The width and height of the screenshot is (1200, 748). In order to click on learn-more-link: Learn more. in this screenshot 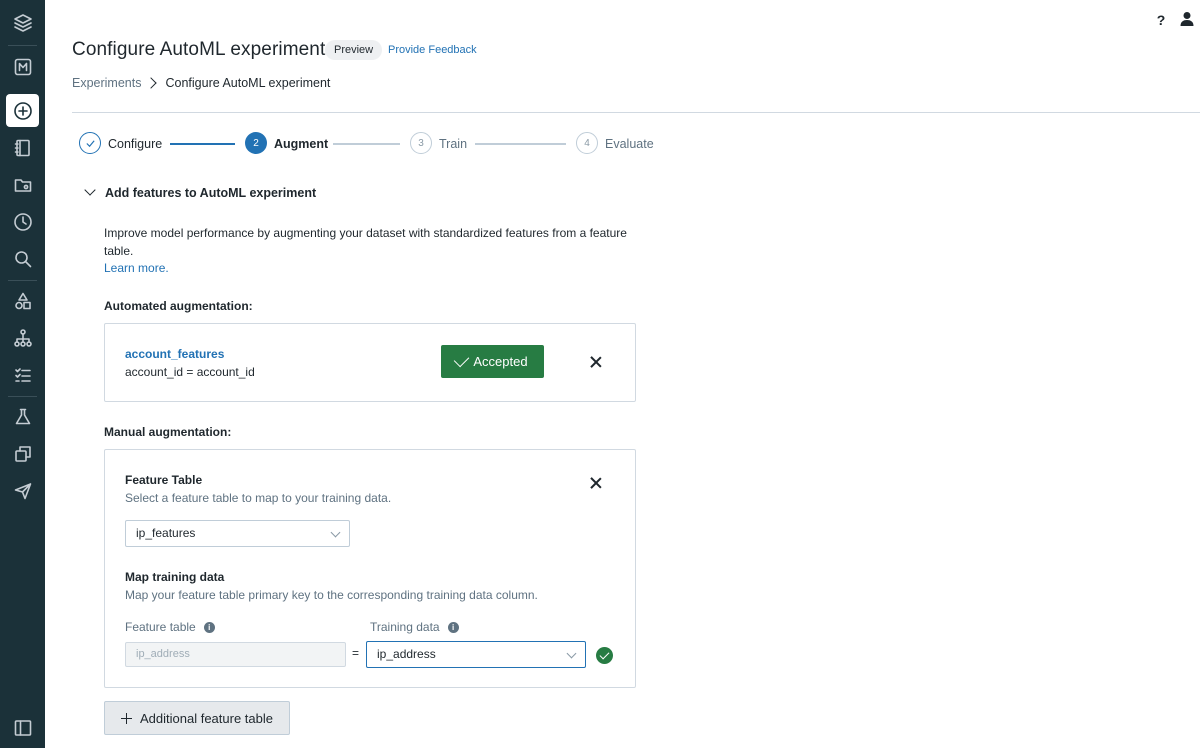, I will do `click(136, 268)`.